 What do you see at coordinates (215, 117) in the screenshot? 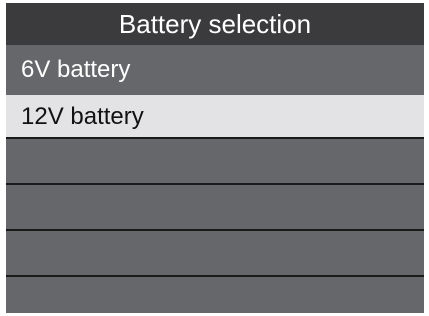
I see `menu-item-12v-battery: 12V battery` at bounding box center [215, 117].